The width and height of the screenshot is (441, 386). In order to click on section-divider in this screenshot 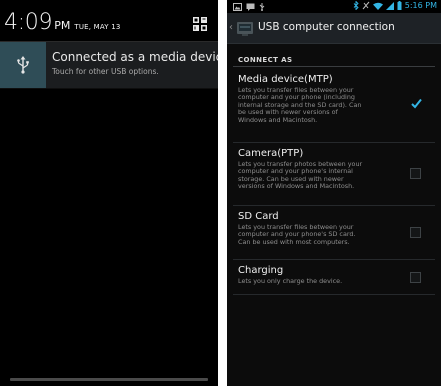, I will do `click(334, 66)`.